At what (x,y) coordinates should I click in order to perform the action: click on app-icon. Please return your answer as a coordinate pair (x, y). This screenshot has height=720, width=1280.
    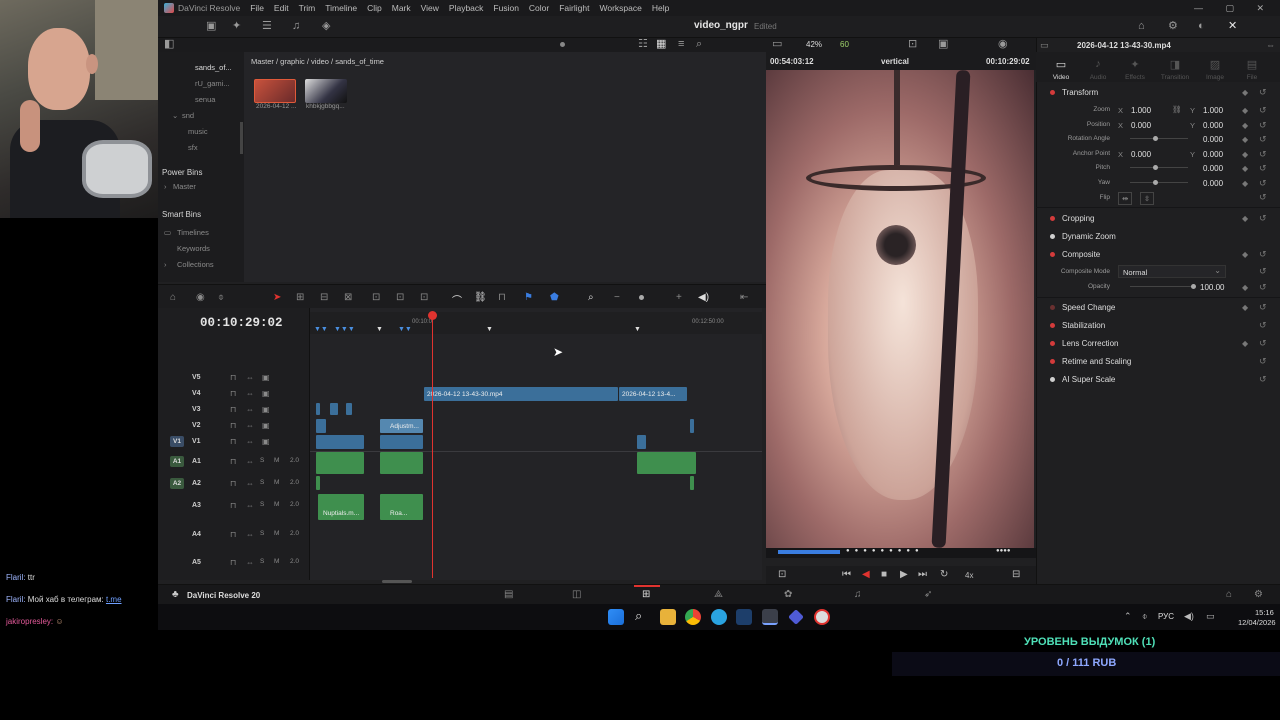
    Looking at the image, I should click on (796, 617).